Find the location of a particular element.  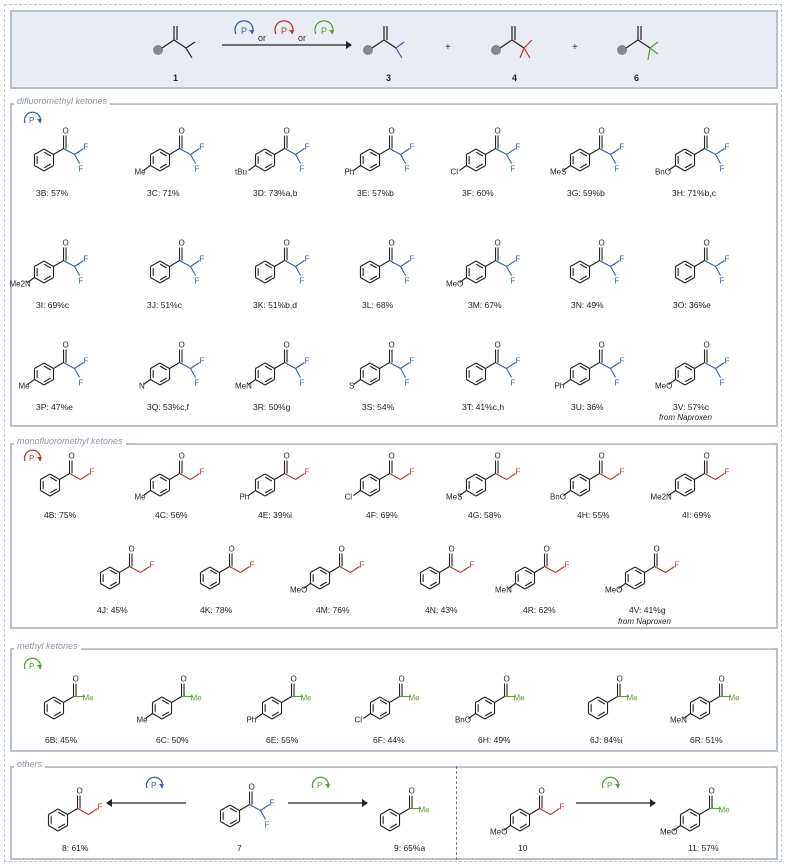

ketone-structure: O F MeS is located at coordinates (483, 477).